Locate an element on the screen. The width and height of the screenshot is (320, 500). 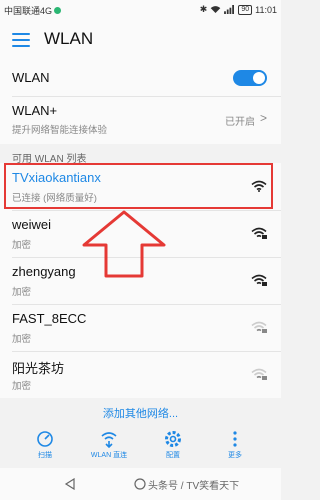
wifi-status-icon is located at coordinates (216, 9).